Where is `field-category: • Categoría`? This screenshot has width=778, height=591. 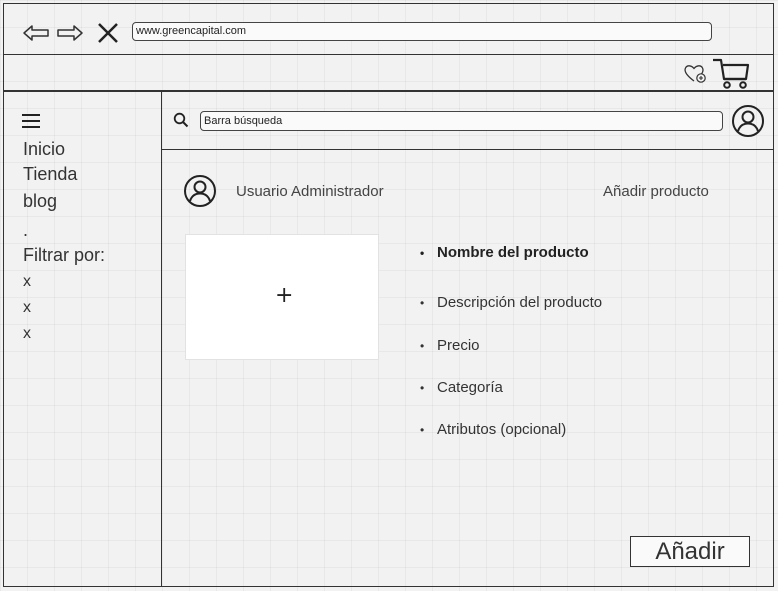 field-category: • Categoría is located at coordinates (461, 387).